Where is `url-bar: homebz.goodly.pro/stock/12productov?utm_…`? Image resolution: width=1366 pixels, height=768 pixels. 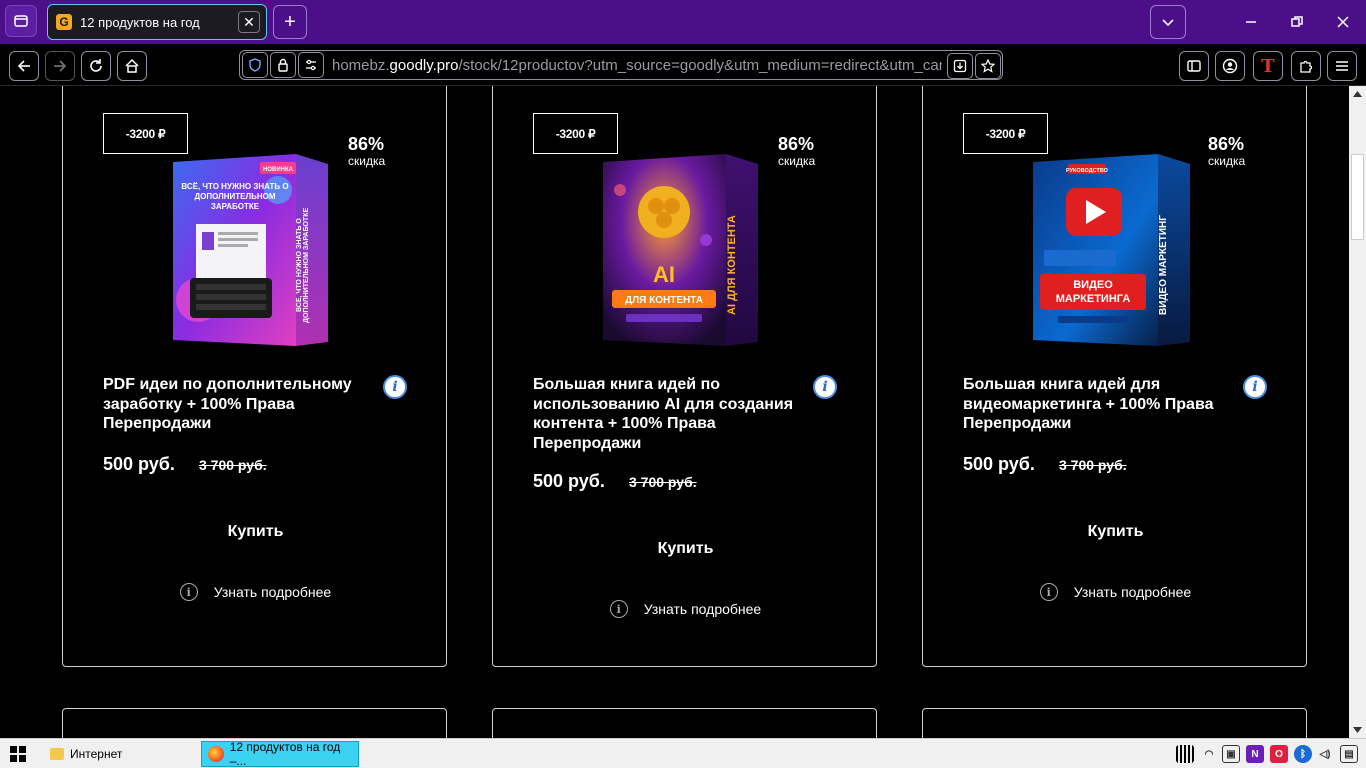 url-bar: homebz.goodly.pro/stock/12productov?utm_… is located at coordinates (621, 65).